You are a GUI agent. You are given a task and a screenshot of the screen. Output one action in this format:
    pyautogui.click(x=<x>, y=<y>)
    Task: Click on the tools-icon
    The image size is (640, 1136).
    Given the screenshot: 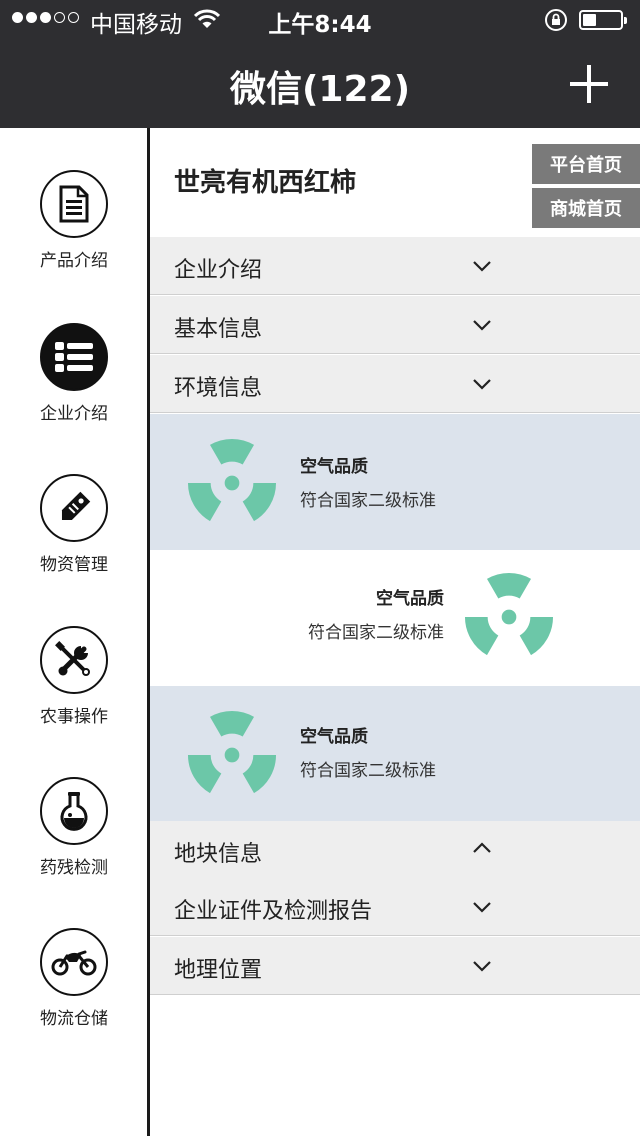 What is the action you would take?
    pyautogui.click(x=74, y=660)
    